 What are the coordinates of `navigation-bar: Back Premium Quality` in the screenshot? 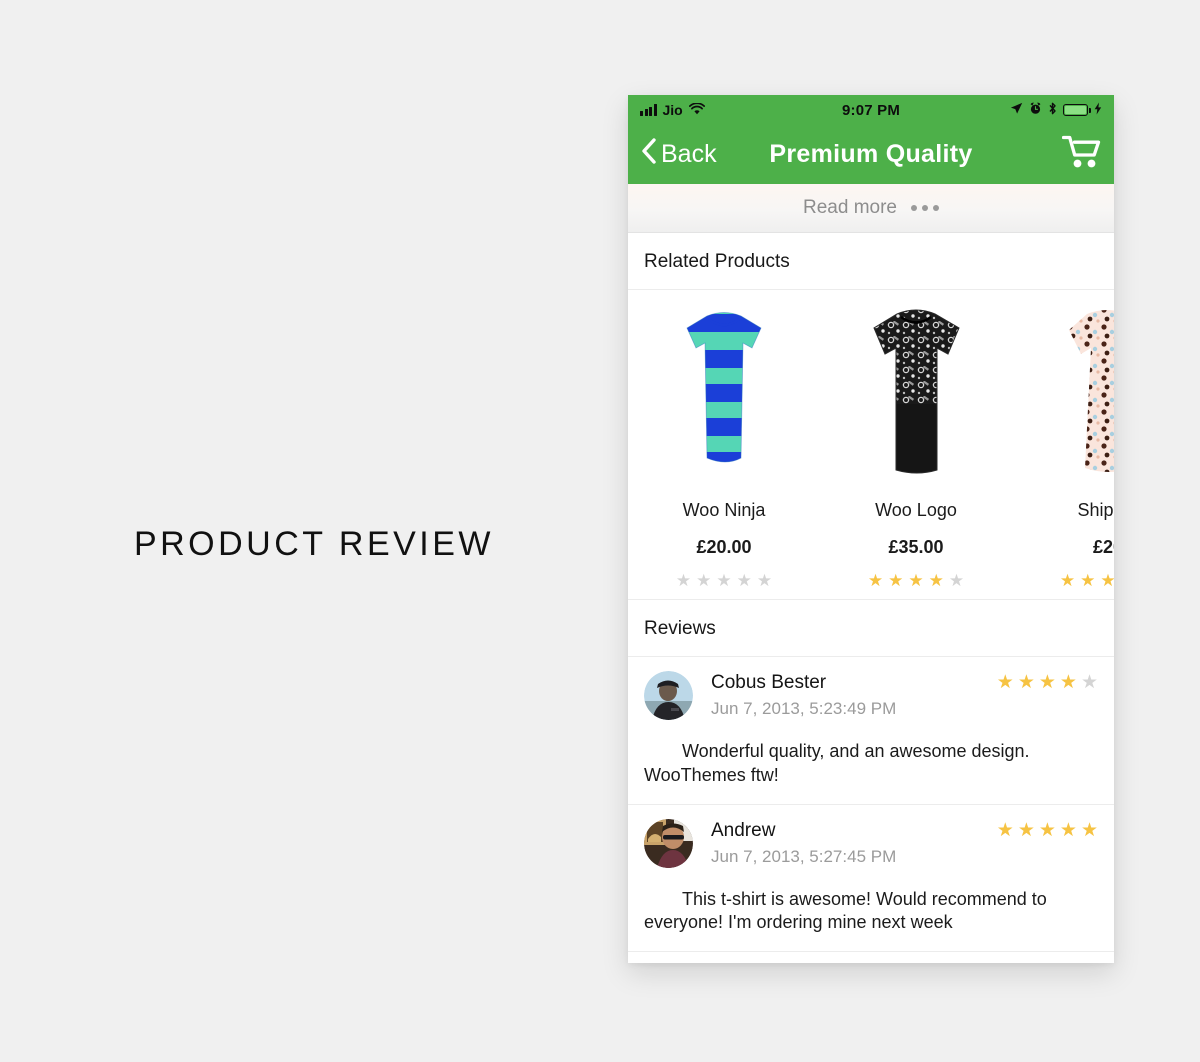 It's located at (871, 154).